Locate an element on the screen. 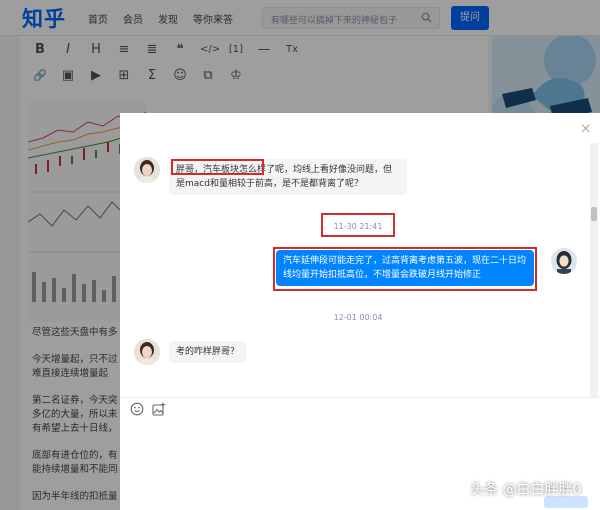 This screenshot has height=510, width=600. image-add-icon is located at coordinates (159, 409).